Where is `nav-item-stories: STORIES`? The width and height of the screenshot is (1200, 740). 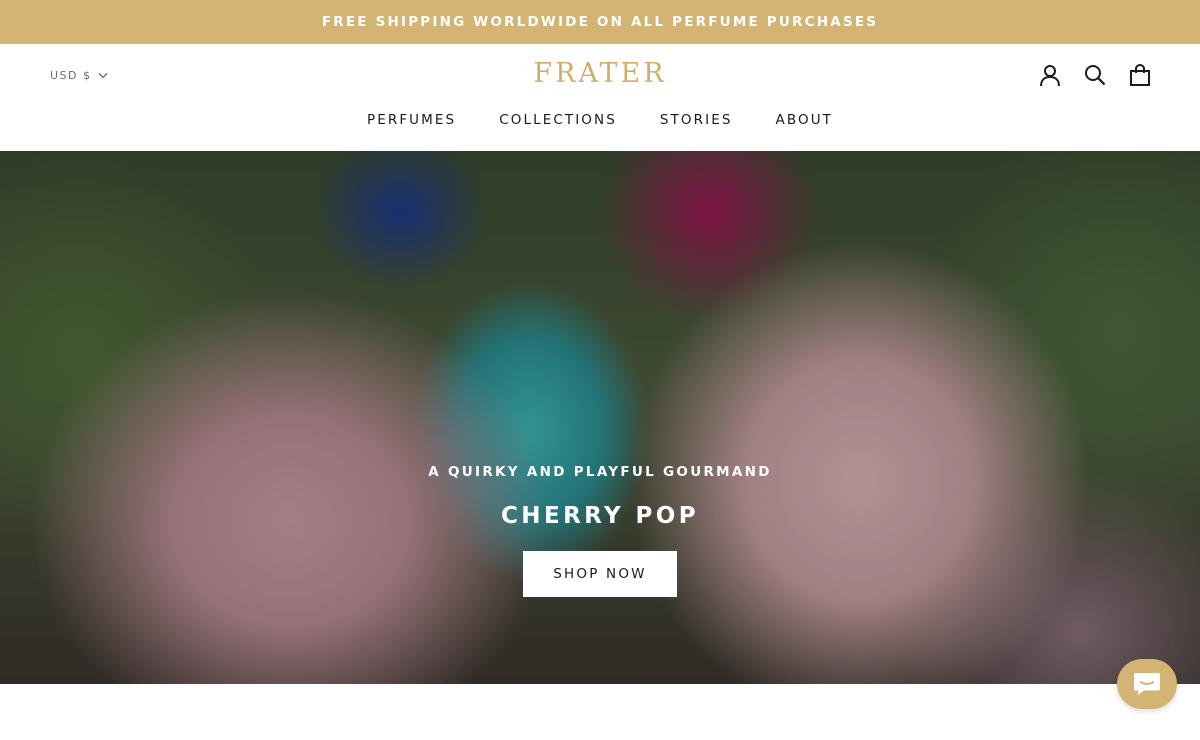
nav-item-stories: STORIES is located at coordinates (696, 120).